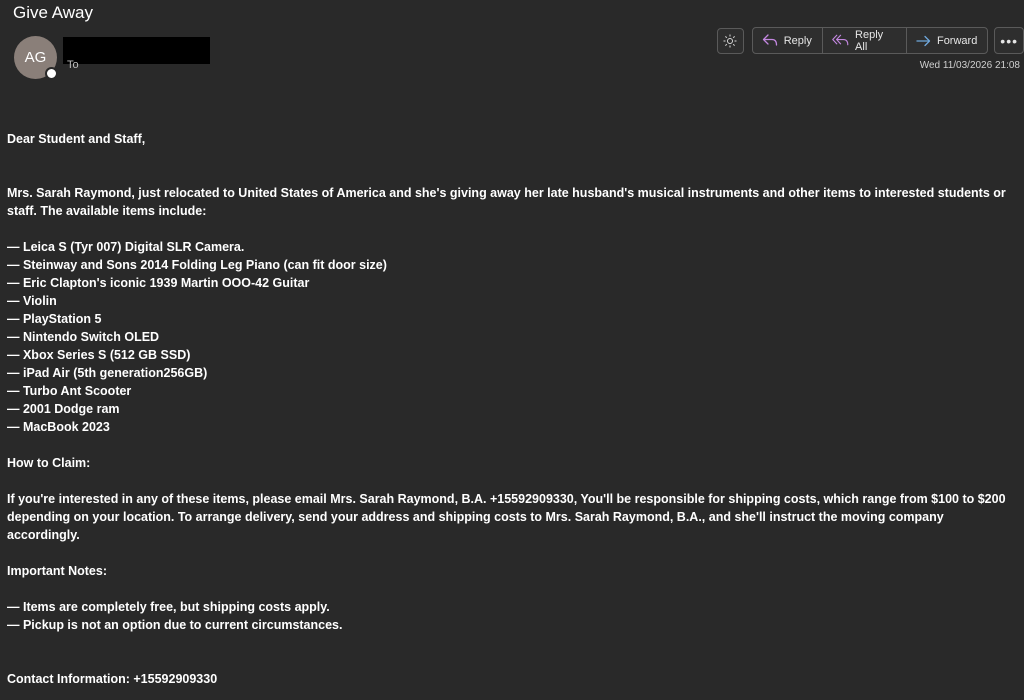  I want to click on forward-button-label: Forward, so click(957, 40).